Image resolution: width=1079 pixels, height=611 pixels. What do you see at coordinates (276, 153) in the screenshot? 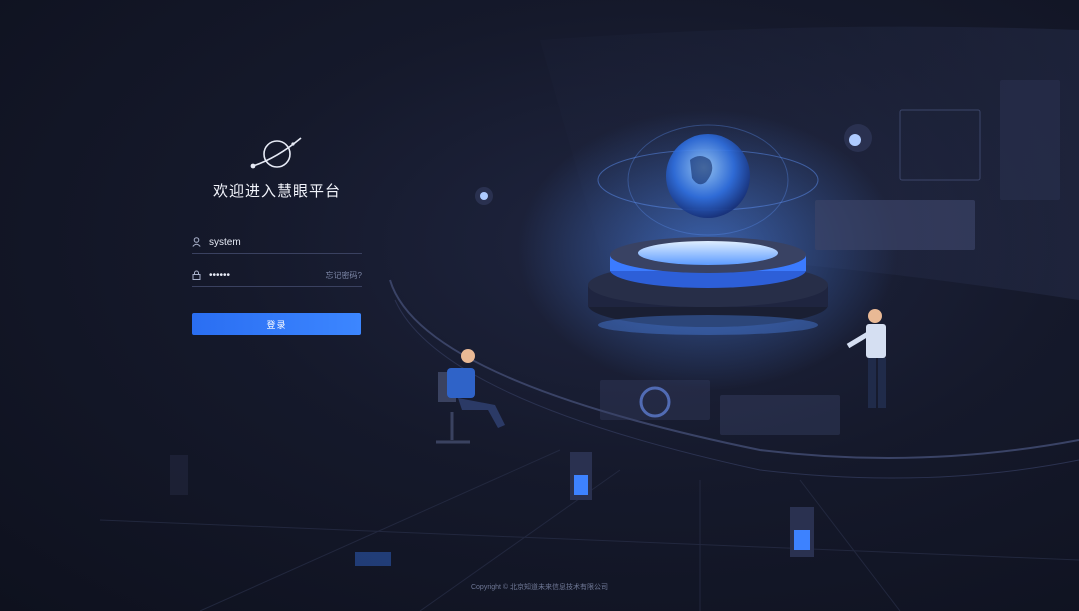
I see `planet-logo-icon` at bounding box center [276, 153].